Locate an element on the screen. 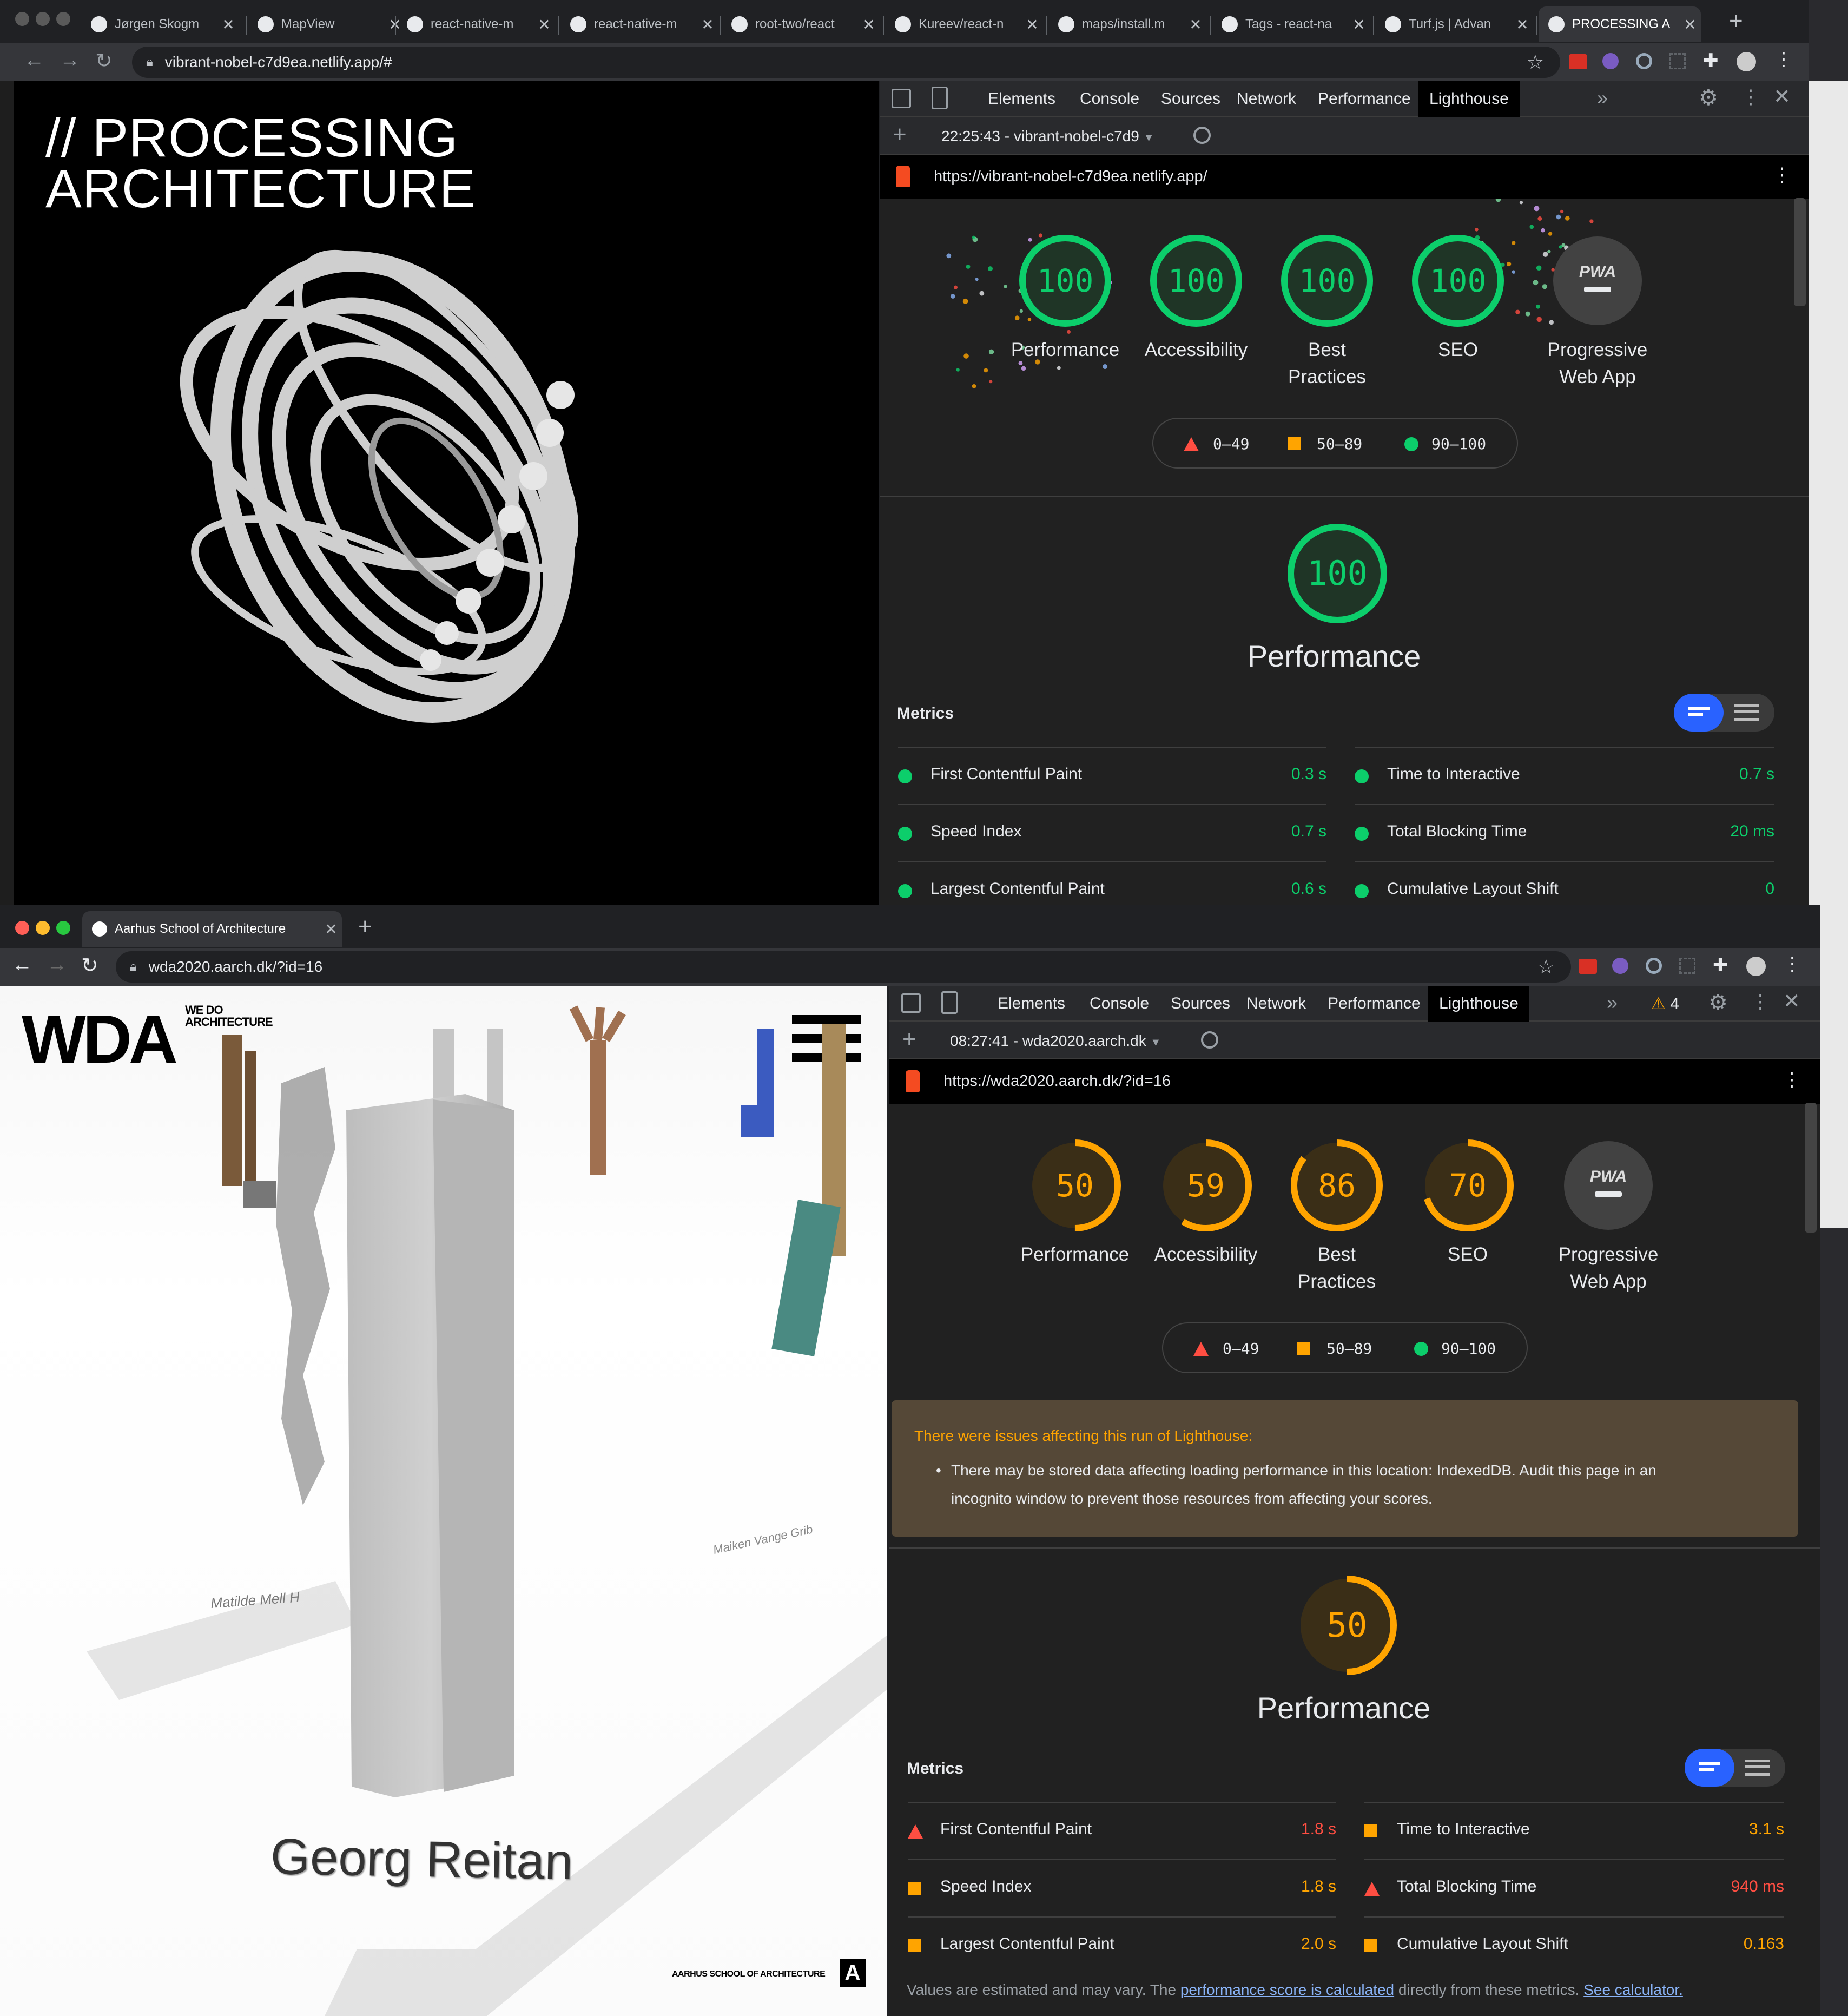 This screenshot has height=2016, width=1848. devtools-more-icon: ⋮ is located at coordinates (1750, 96).